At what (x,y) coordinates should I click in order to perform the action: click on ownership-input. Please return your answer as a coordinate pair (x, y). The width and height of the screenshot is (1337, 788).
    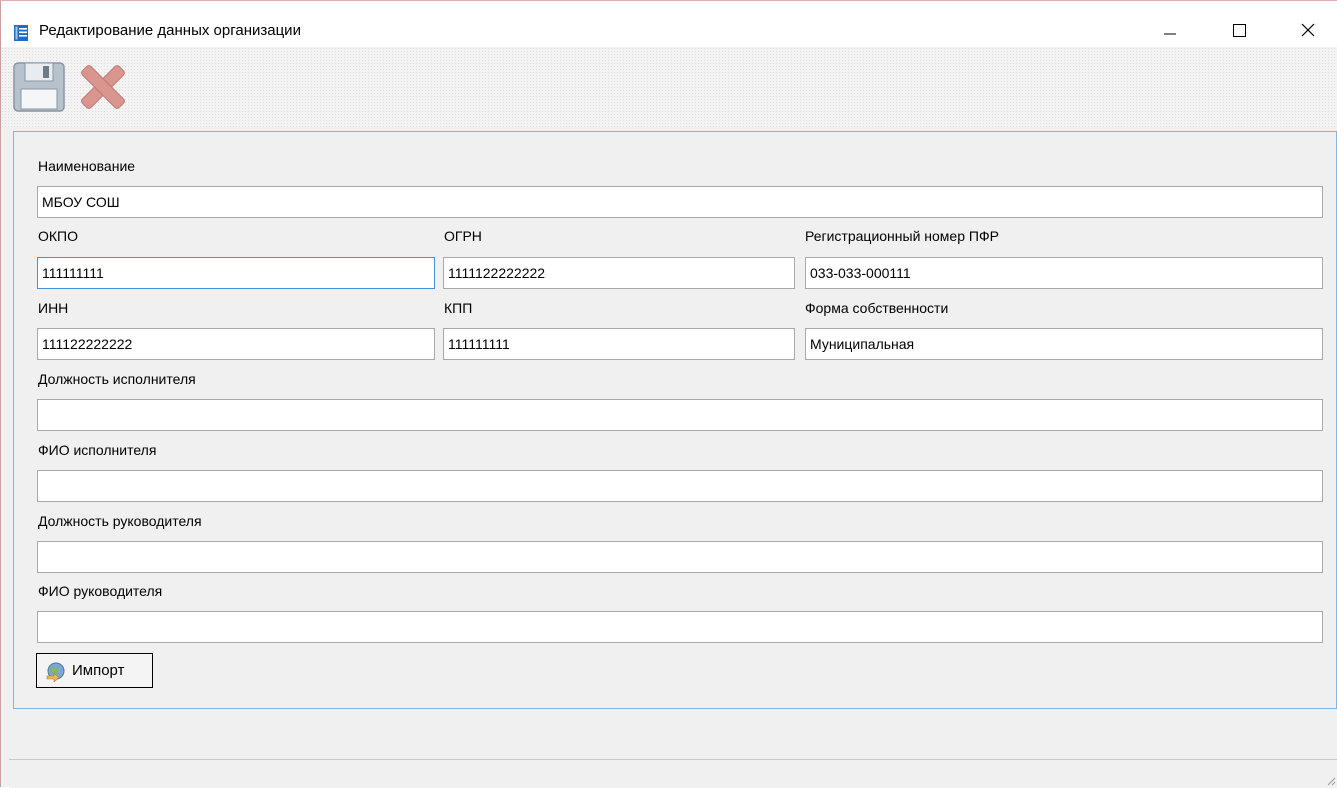
    Looking at the image, I should click on (1064, 344).